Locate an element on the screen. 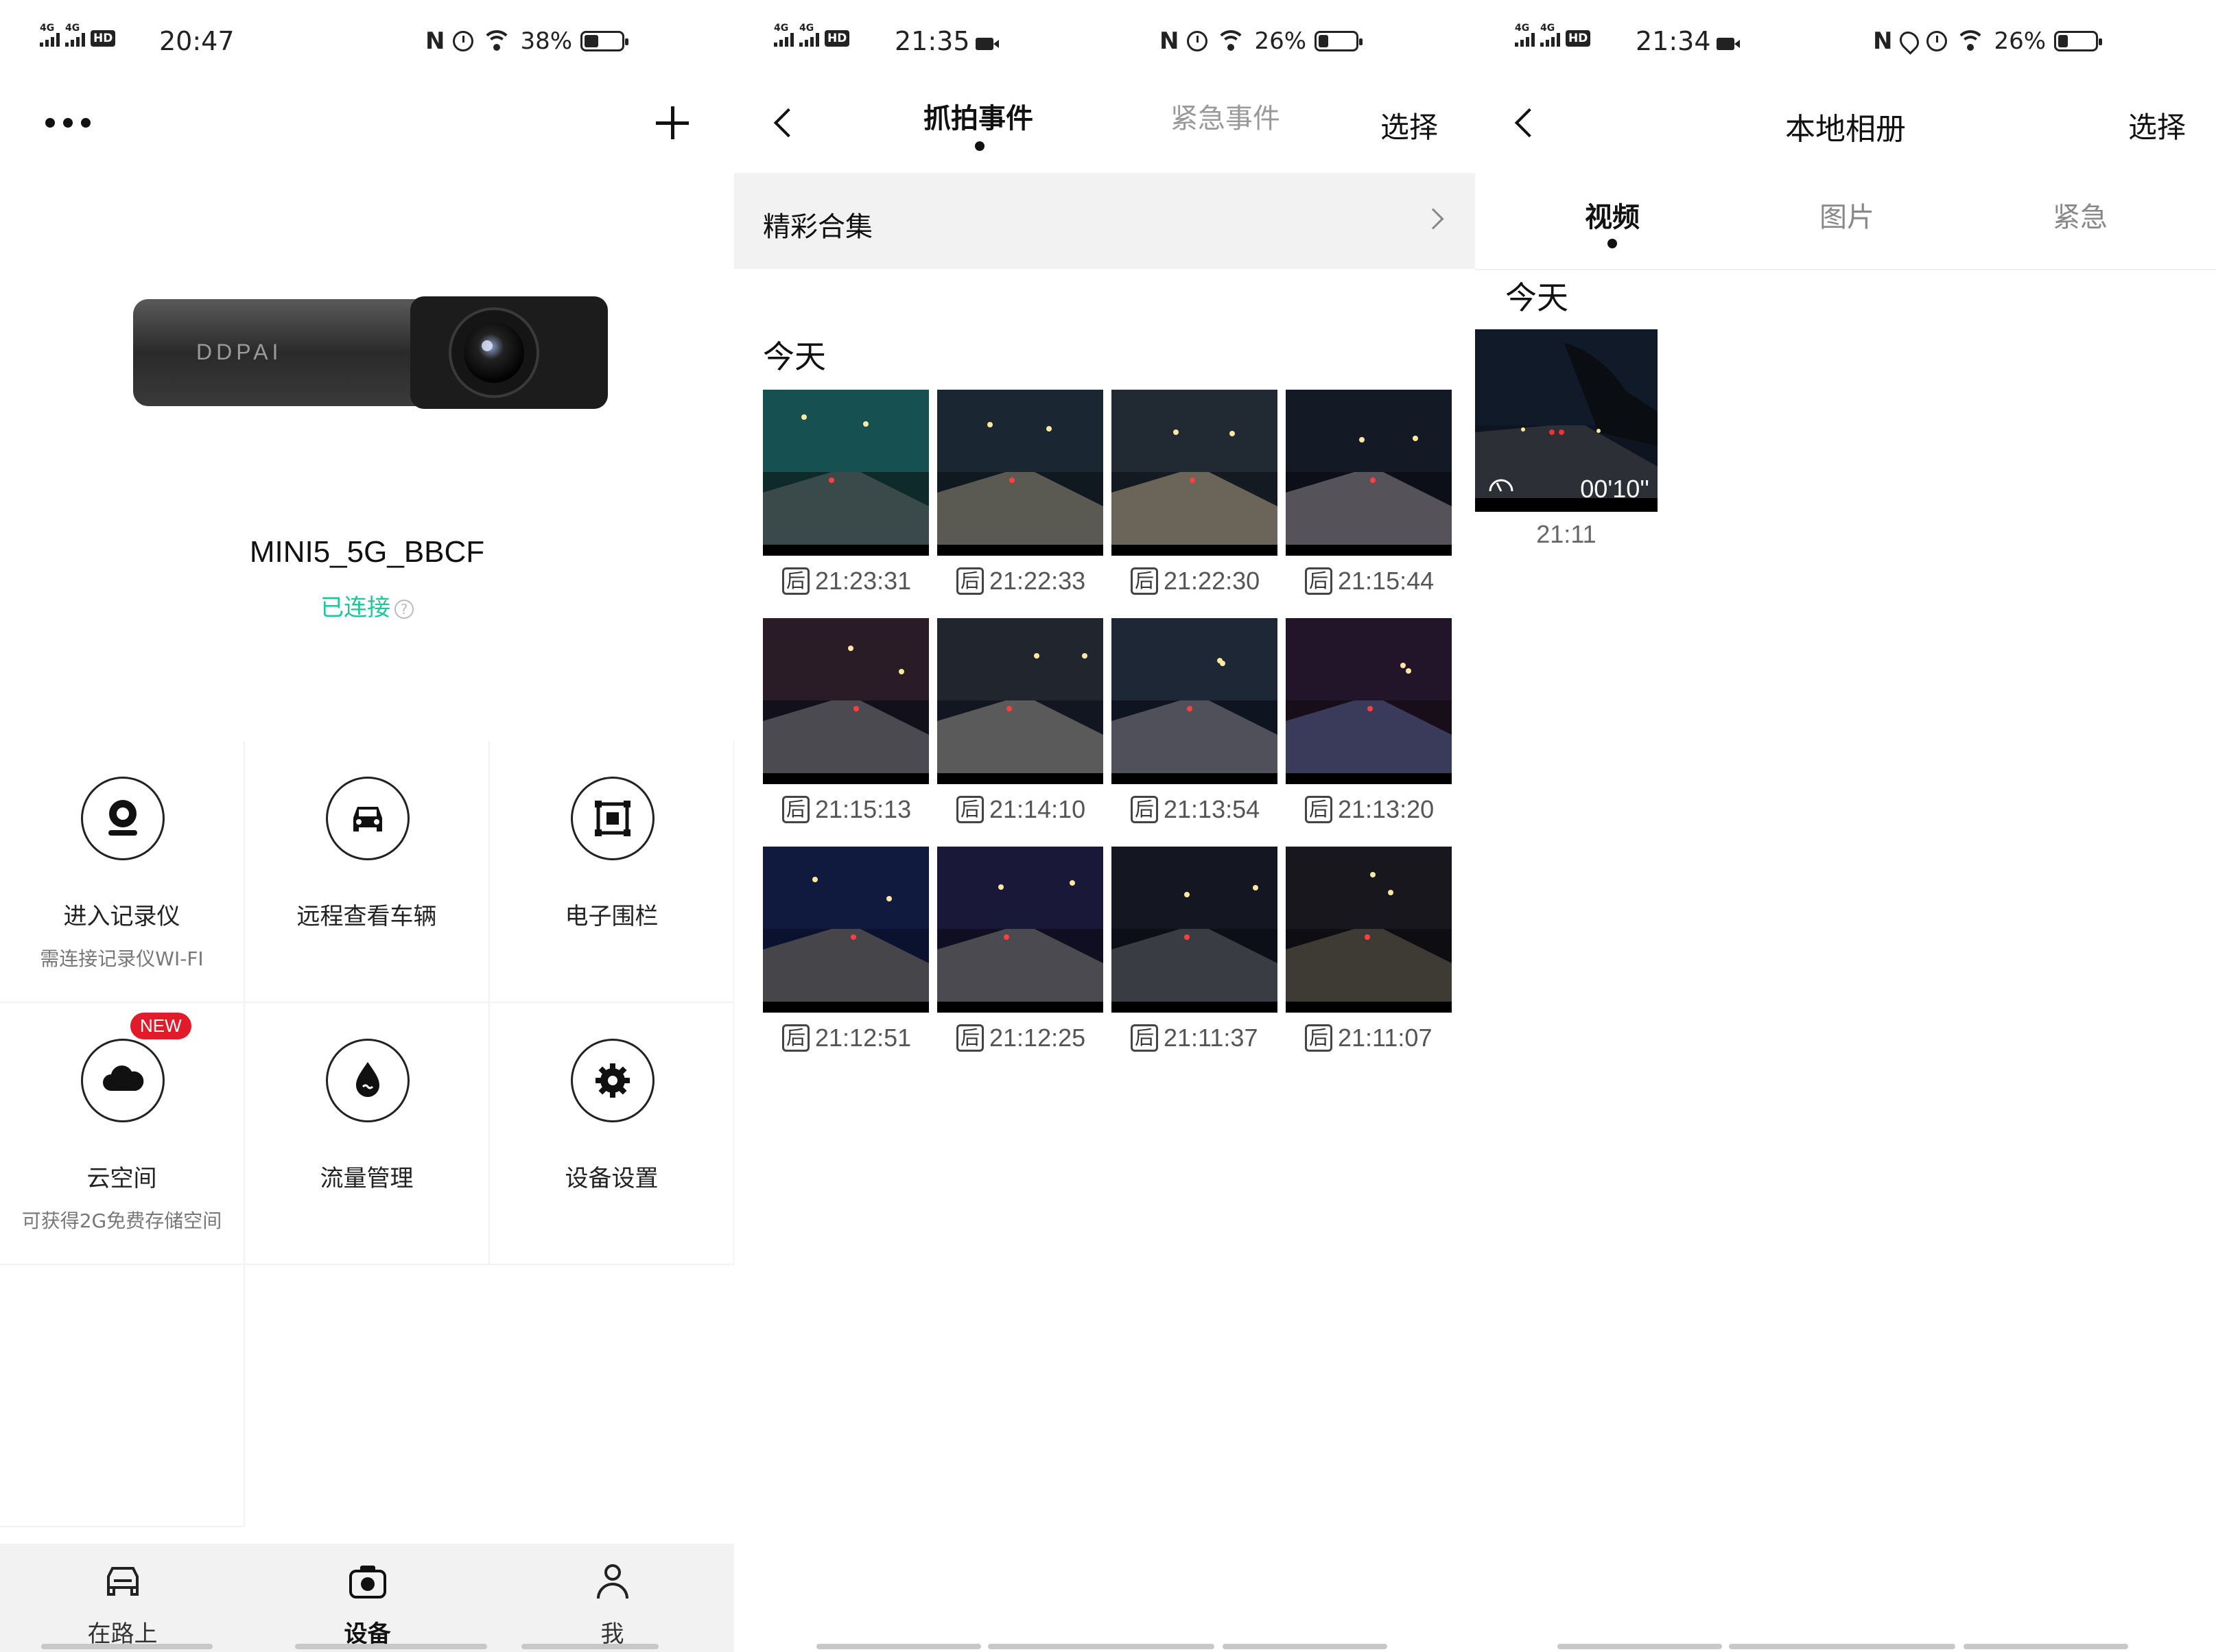 The width and height of the screenshot is (2216, 1652). event-item: 后 21:15:13 is located at coordinates (846, 728).